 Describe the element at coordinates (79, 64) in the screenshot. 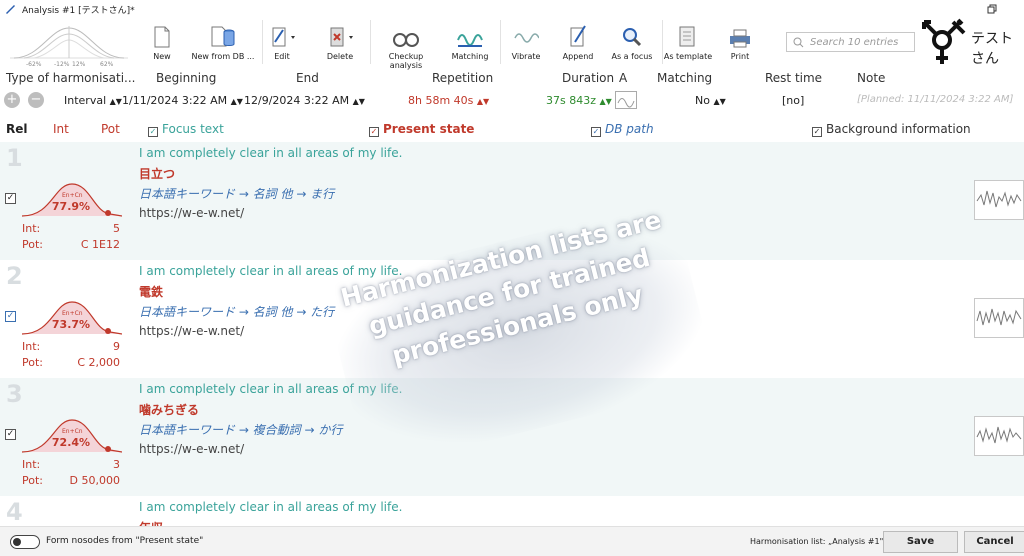

I see `dist-tick: 12%` at that location.